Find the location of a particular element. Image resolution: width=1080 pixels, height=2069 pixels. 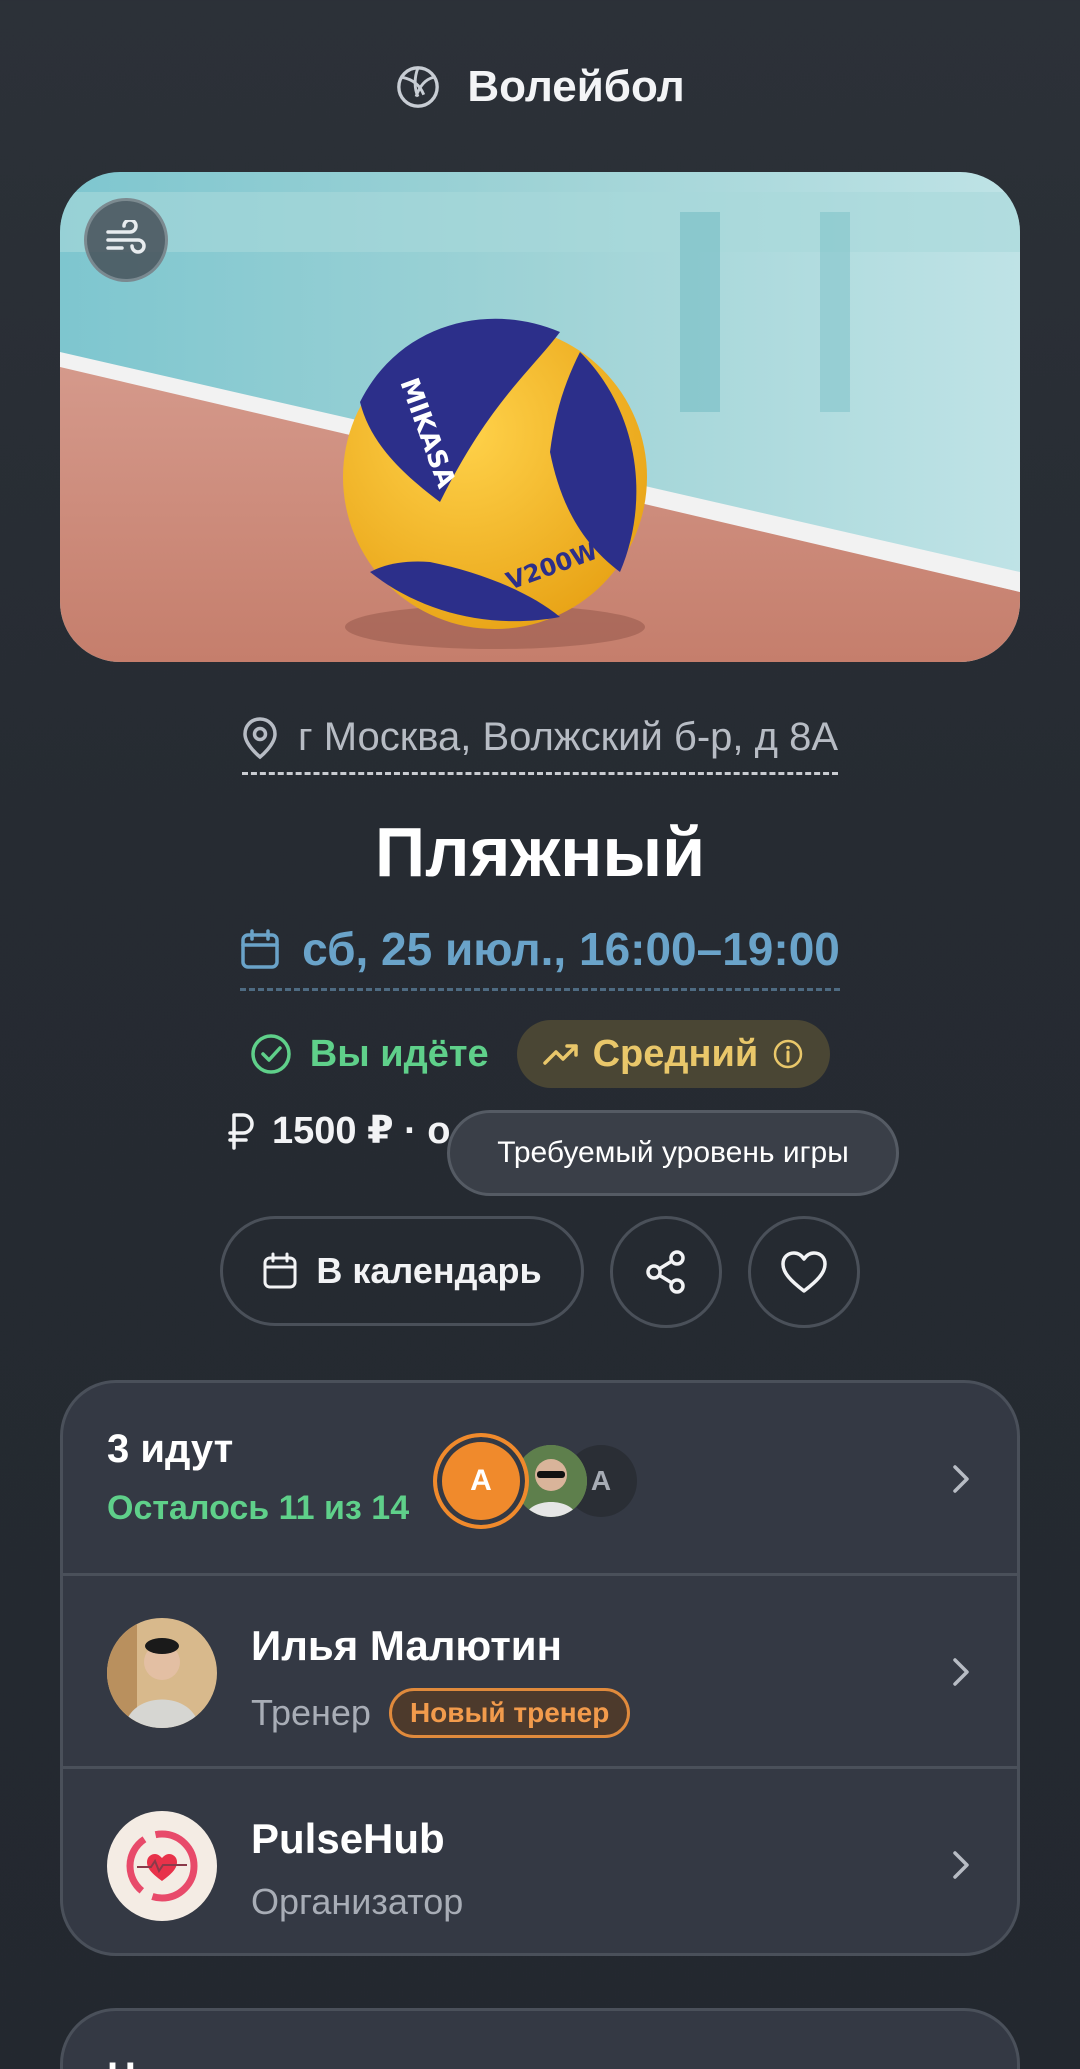

avatar: А is located at coordinates (481, 1481).